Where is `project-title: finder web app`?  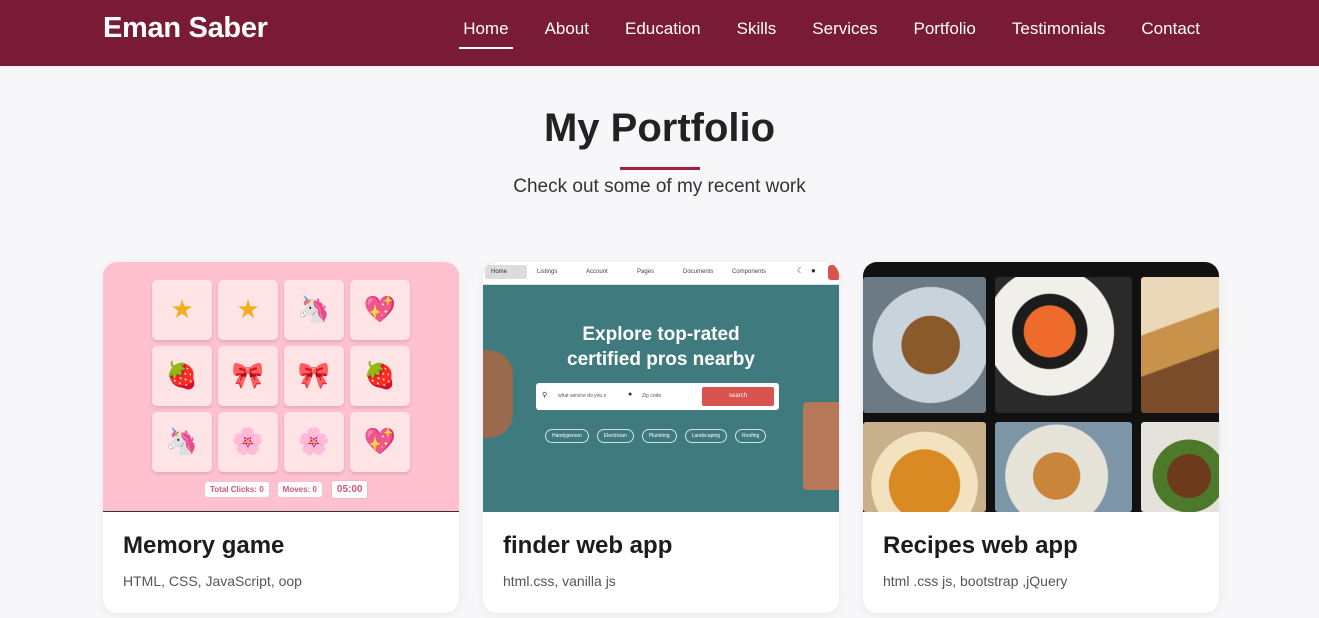 project-title: finder web app is located at coordinates (587, 546).